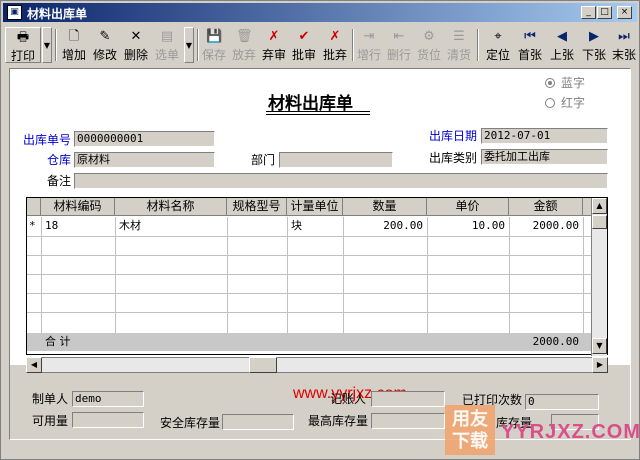 The height and width of the screenshot is (460, 640). Describe the element at coordinates (594, 45) in the screenshot. I see `next-button: ▶ 下张` at that location.